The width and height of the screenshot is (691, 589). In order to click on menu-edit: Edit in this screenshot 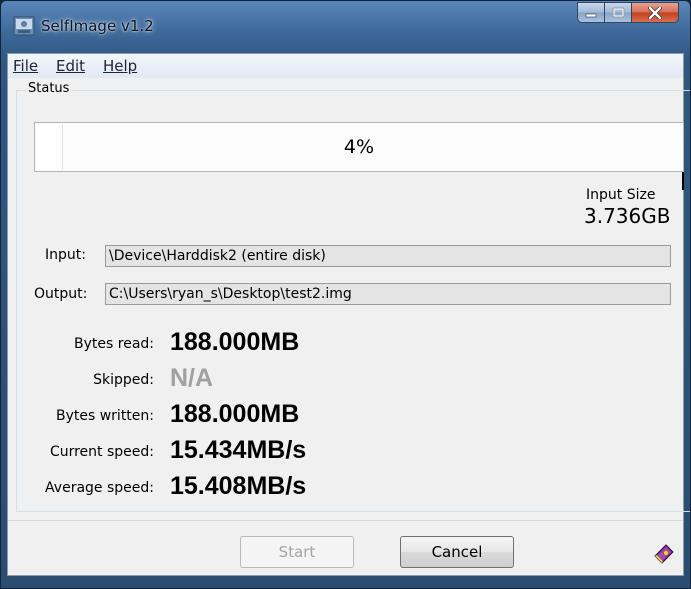, I will do `click(70, 66)`.